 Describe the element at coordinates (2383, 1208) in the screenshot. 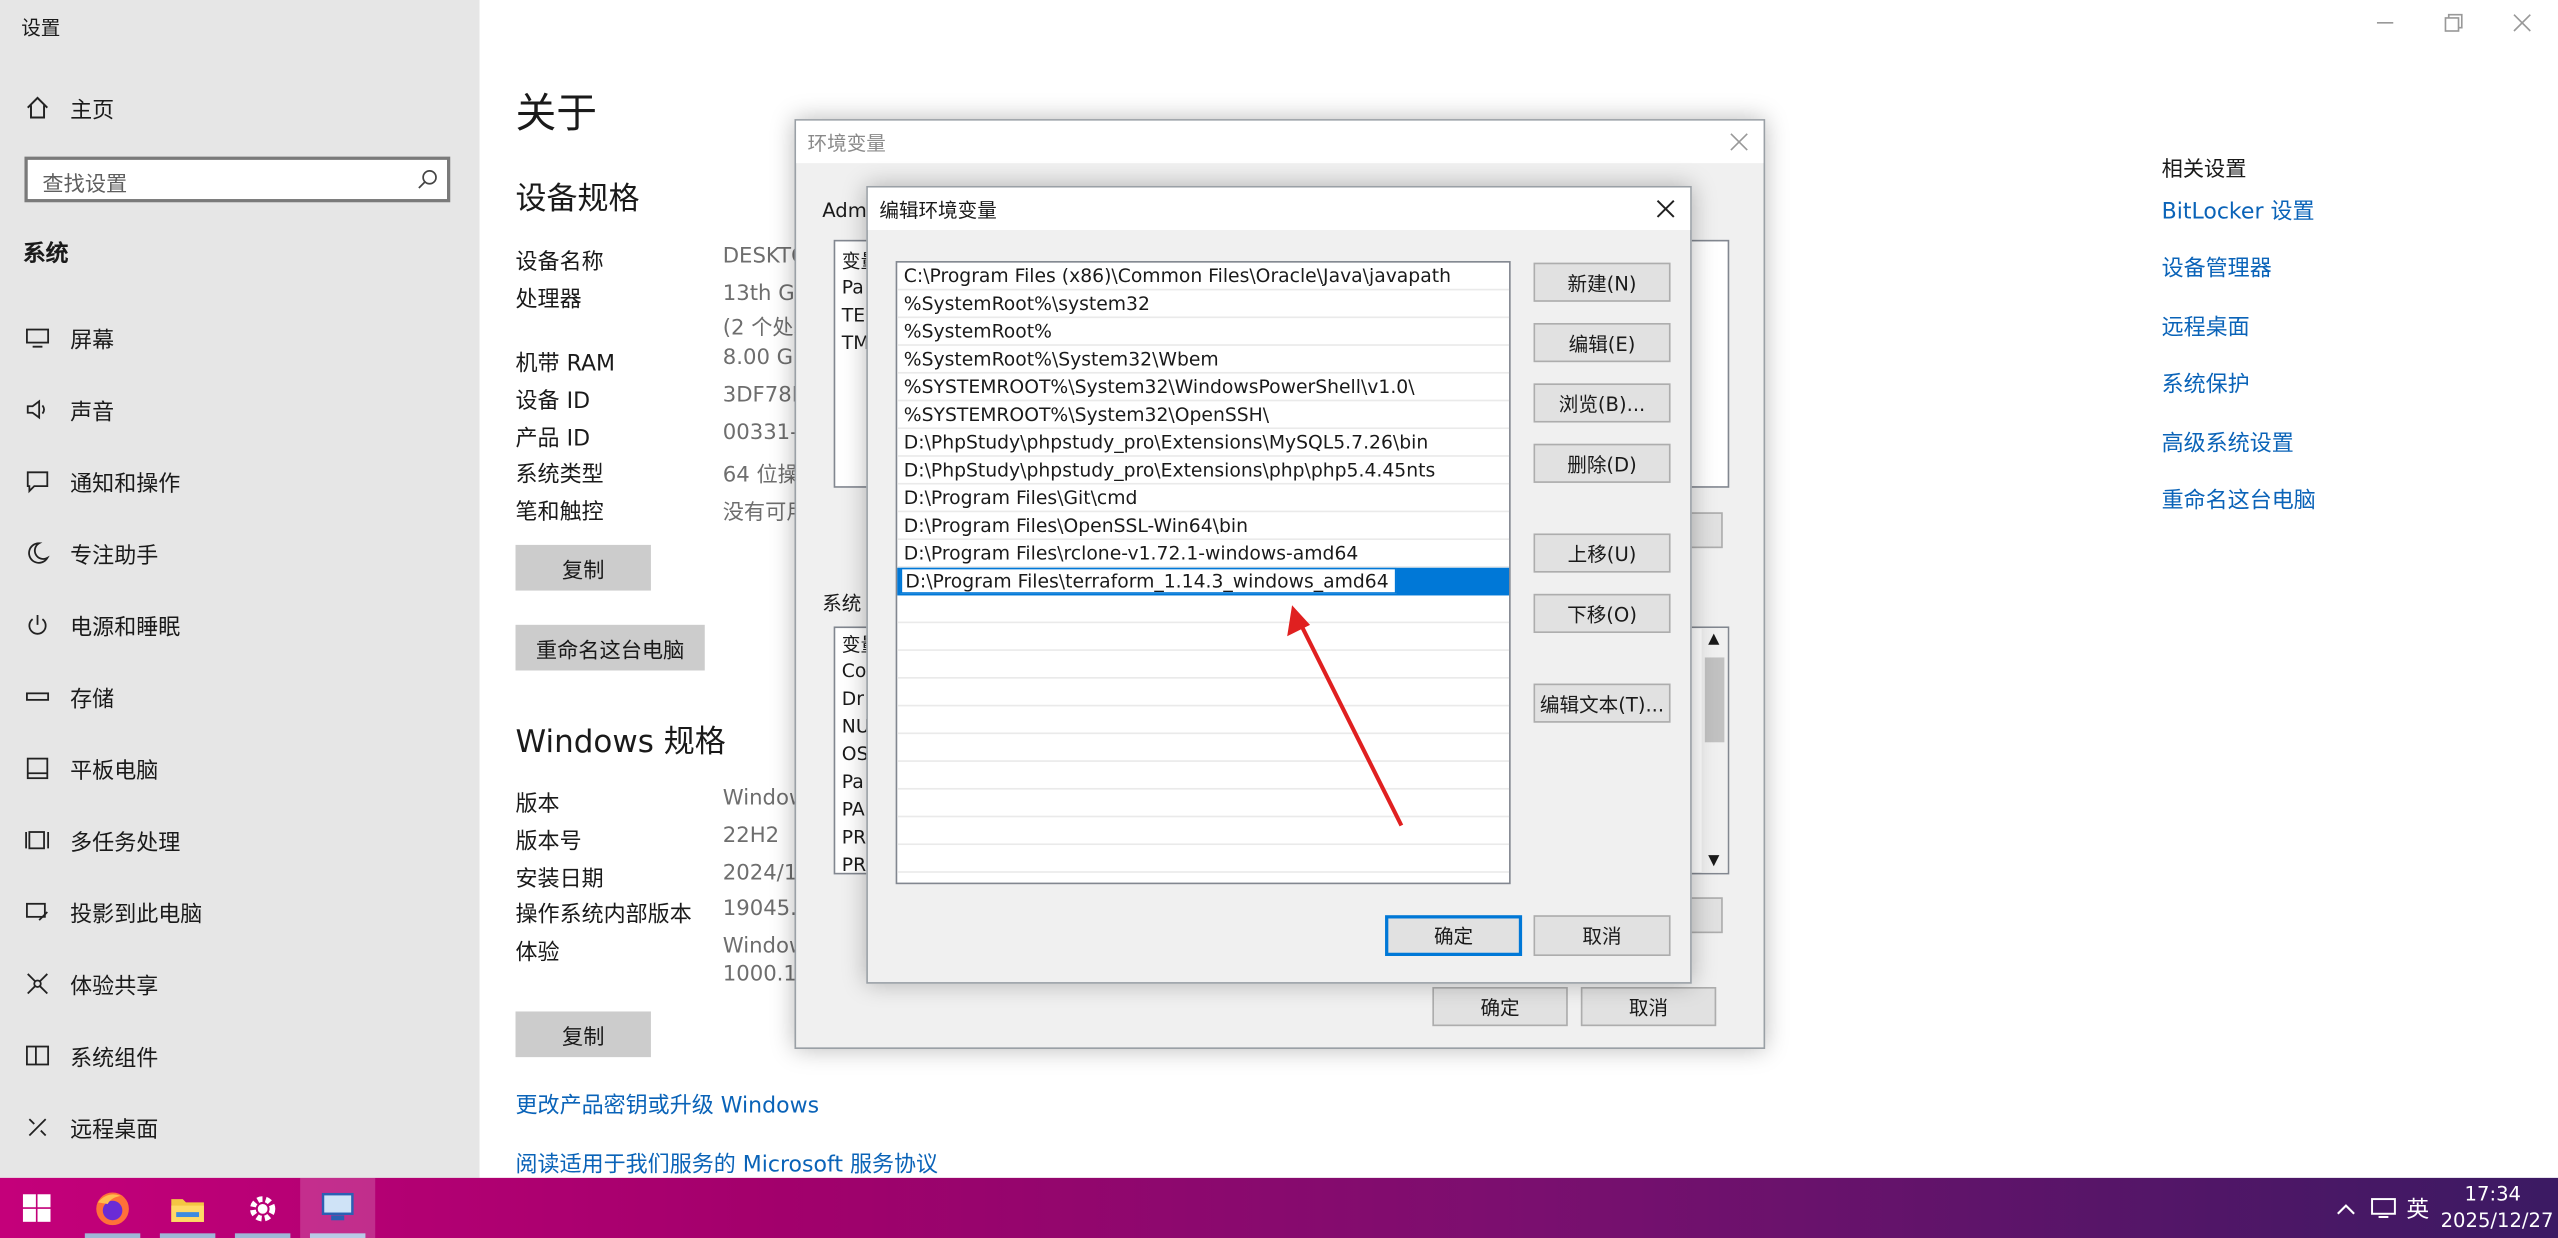

I see `network-icon` at that location.